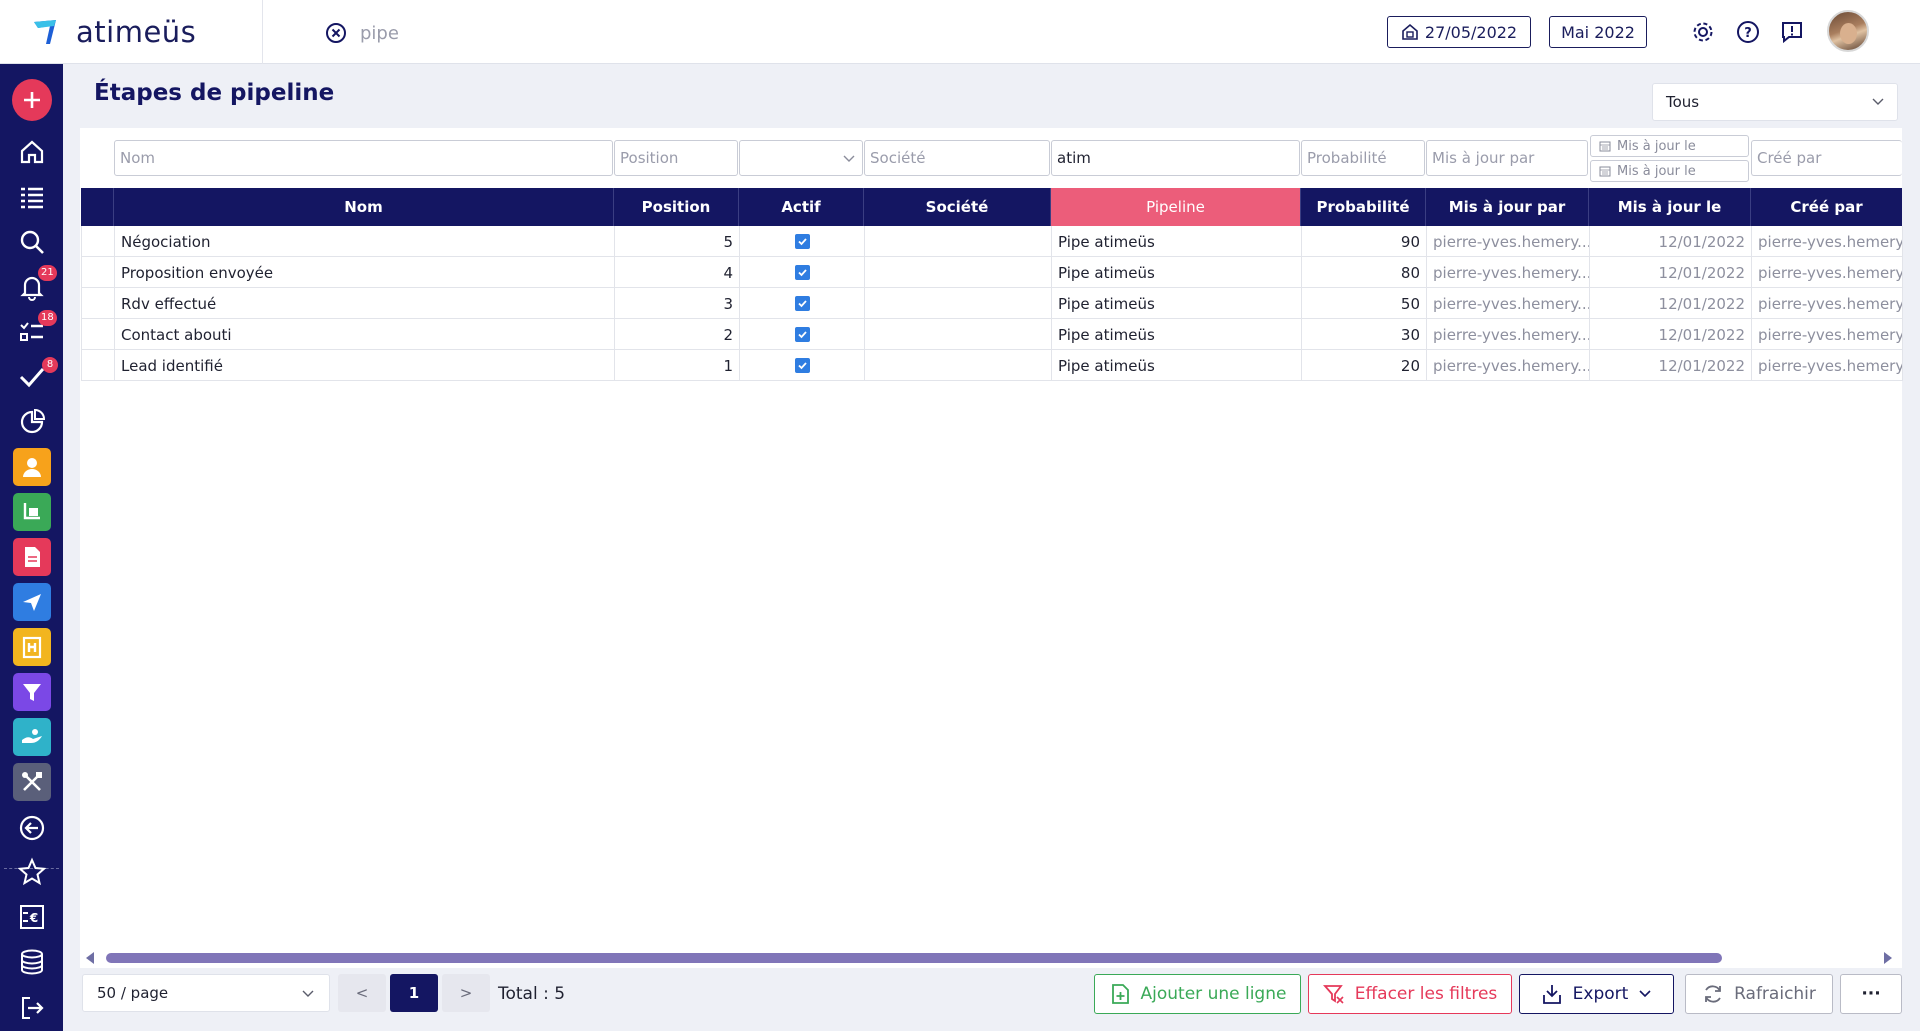  What do you see at coordinates (364, 207) in the screenshot?
I see `column-header-nom: Nom` at bounding box center [364, 207].